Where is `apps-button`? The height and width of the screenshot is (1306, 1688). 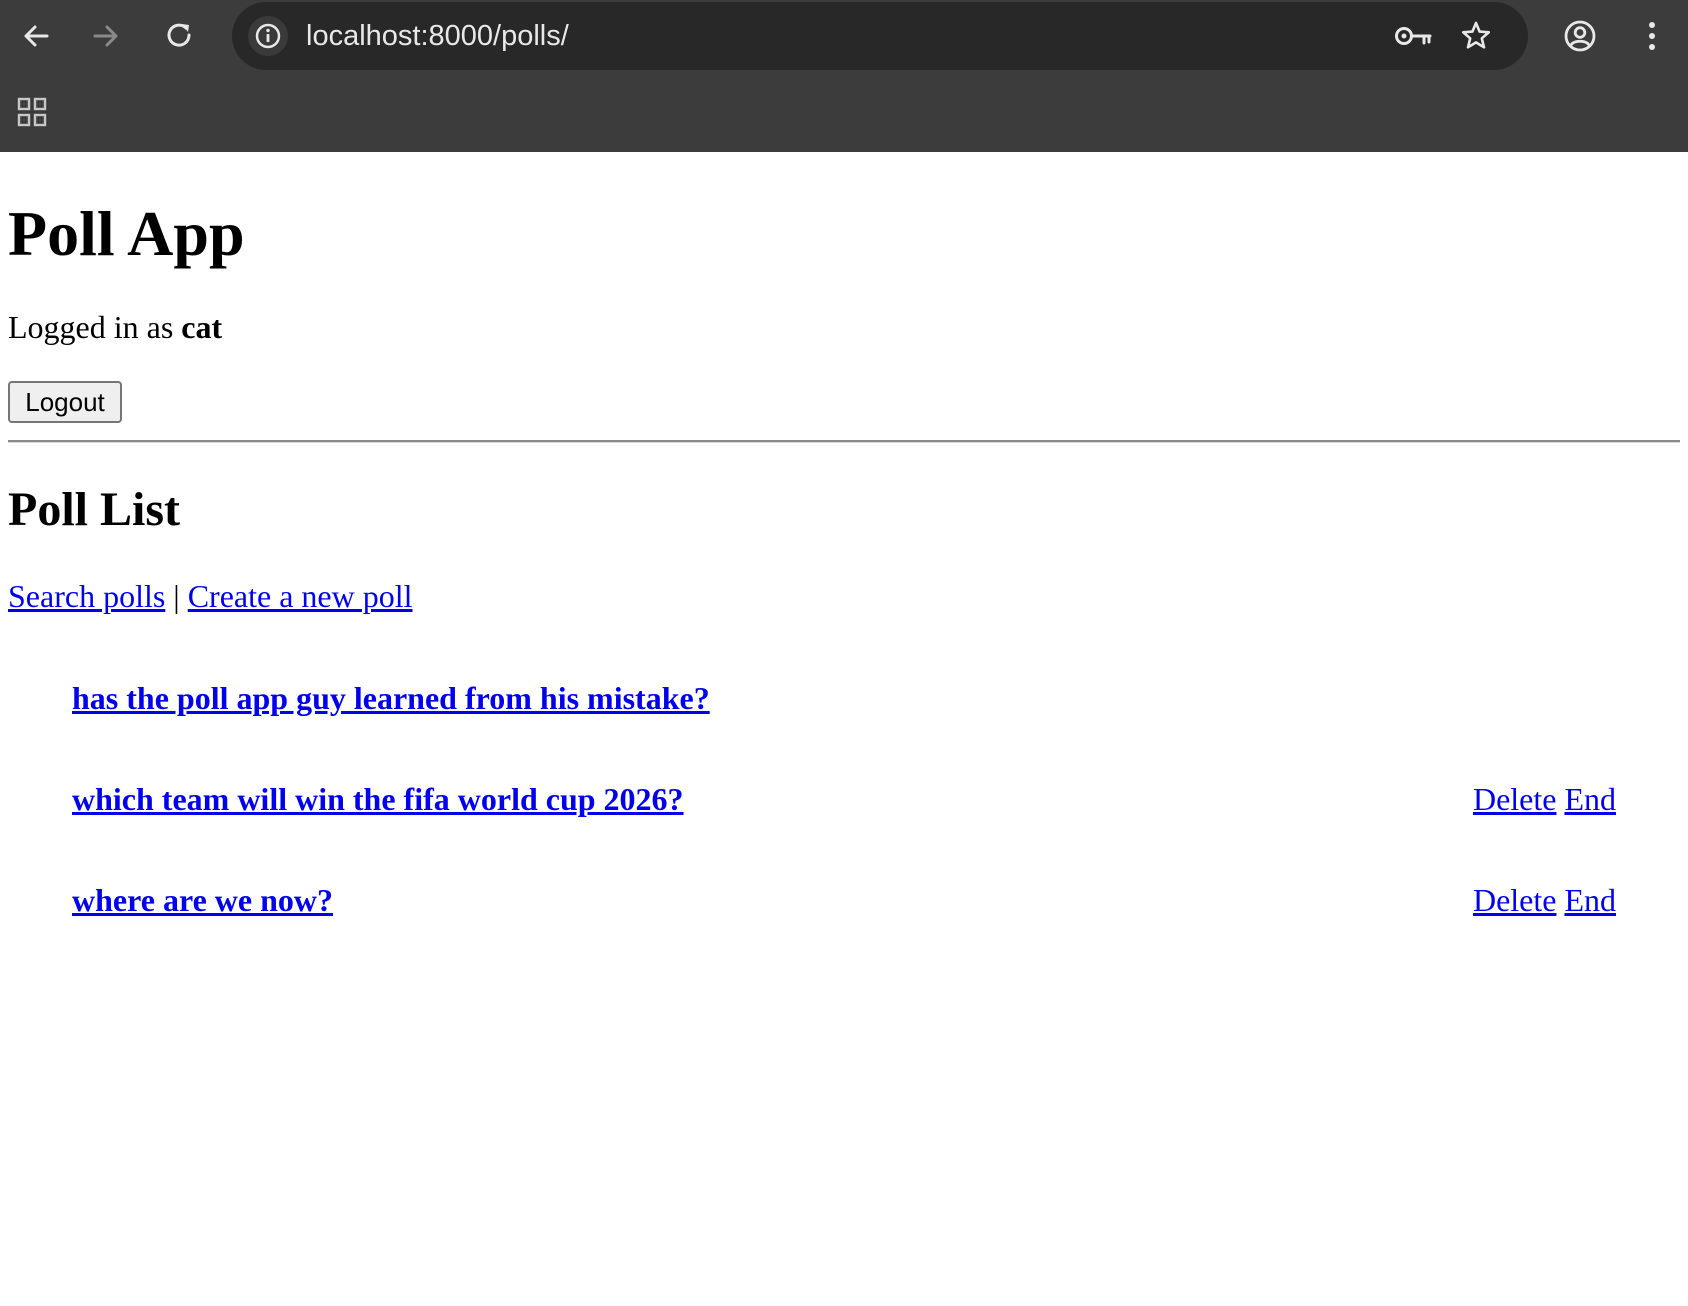 apps-button is located at coordinates (32, 112).